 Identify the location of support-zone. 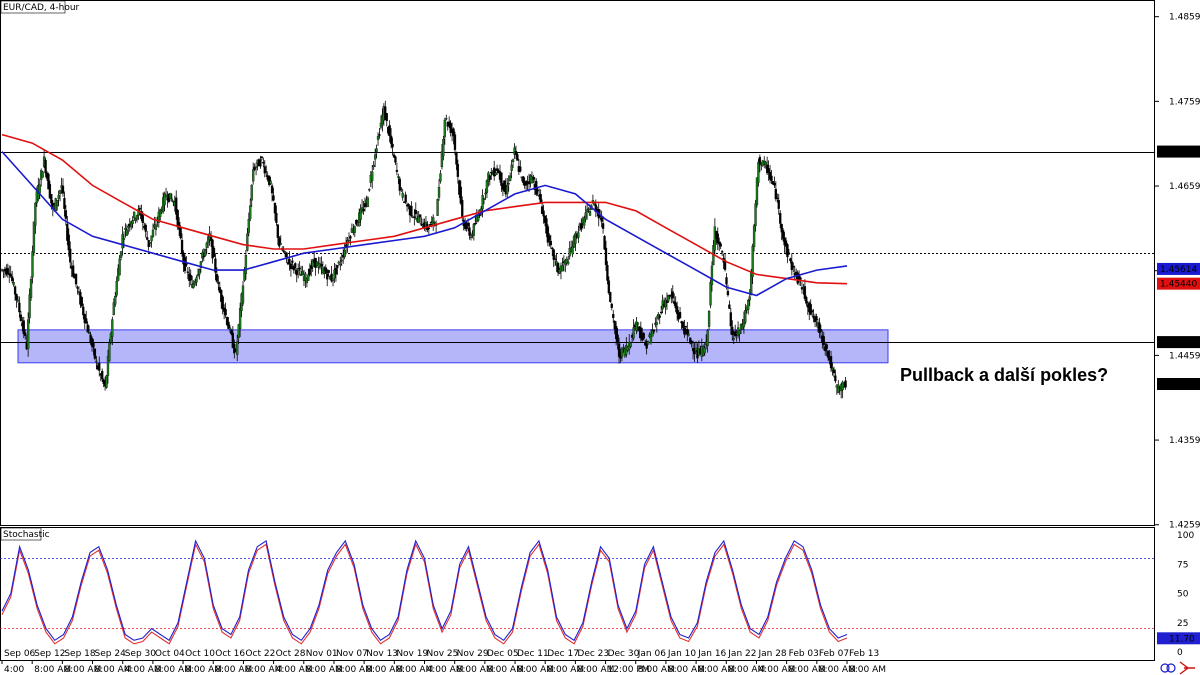
(453, 346).